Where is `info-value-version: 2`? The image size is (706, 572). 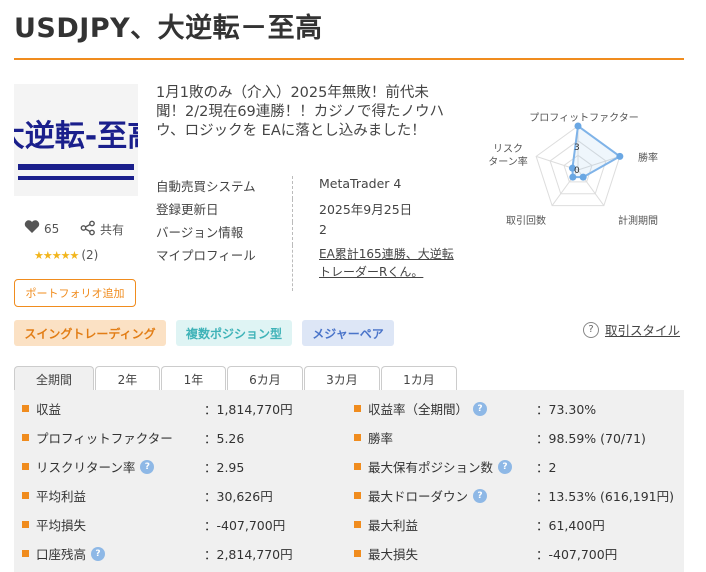 info-value-version: 2 is located at coordinates (323, 229).